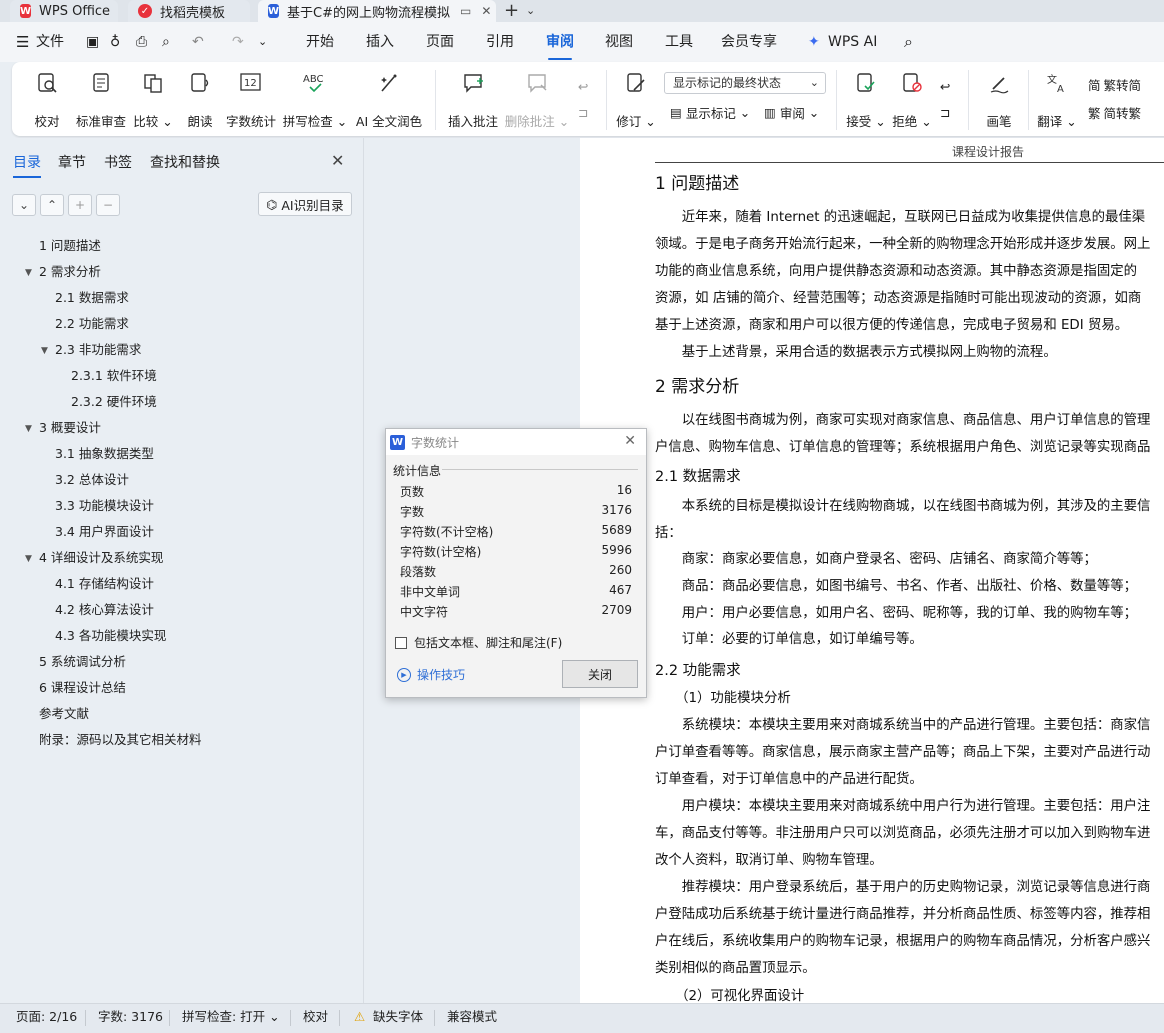  I want to click on toc-item: 2.3.1 软件环境, so click(114, 376).